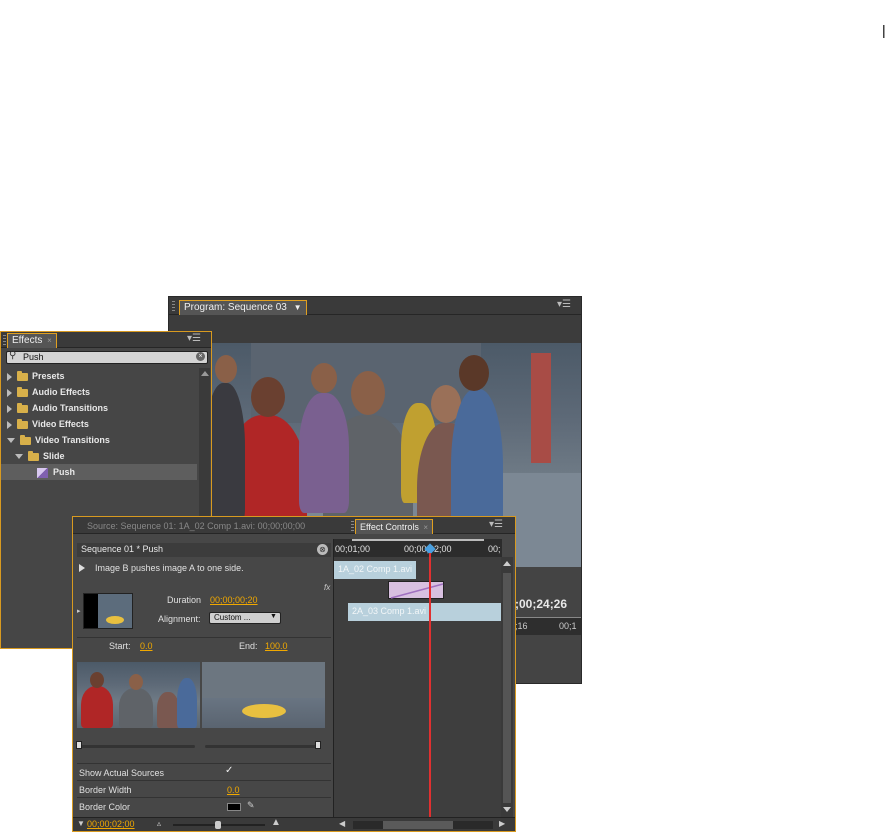 The height and width of the screenshot is (832, 893). I want to click on tab-effects: Effects ×, so click(32, 340).